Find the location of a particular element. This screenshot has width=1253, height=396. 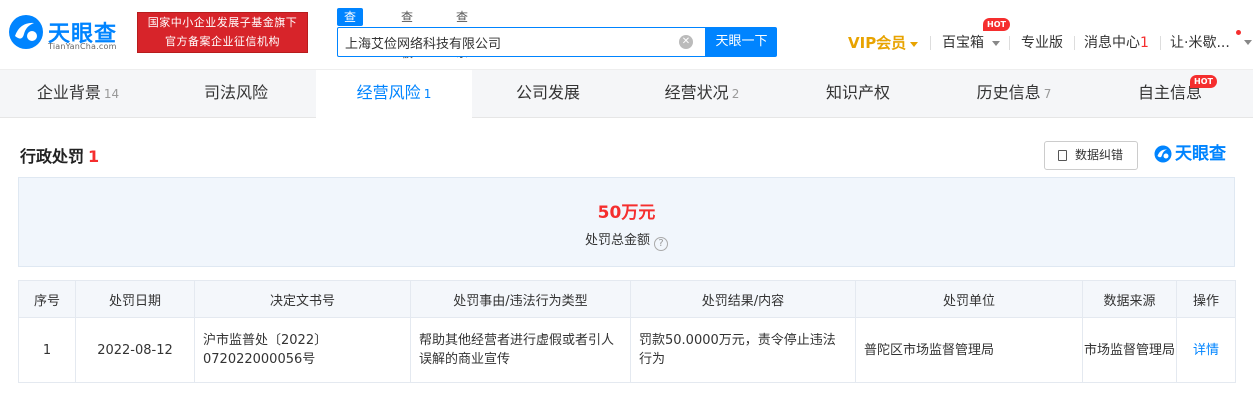

col-header: 序号 is located at coordinates (47, 299).